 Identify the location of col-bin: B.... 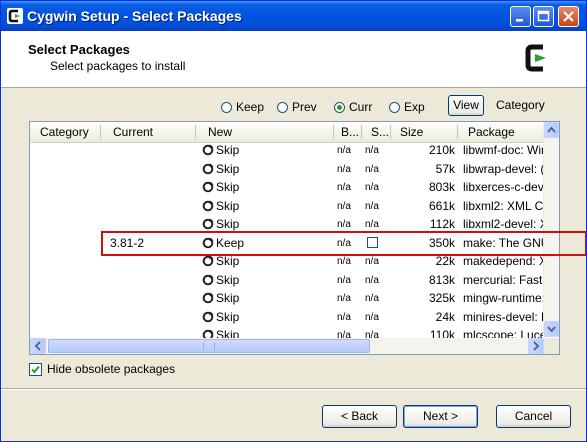
(350, 132).